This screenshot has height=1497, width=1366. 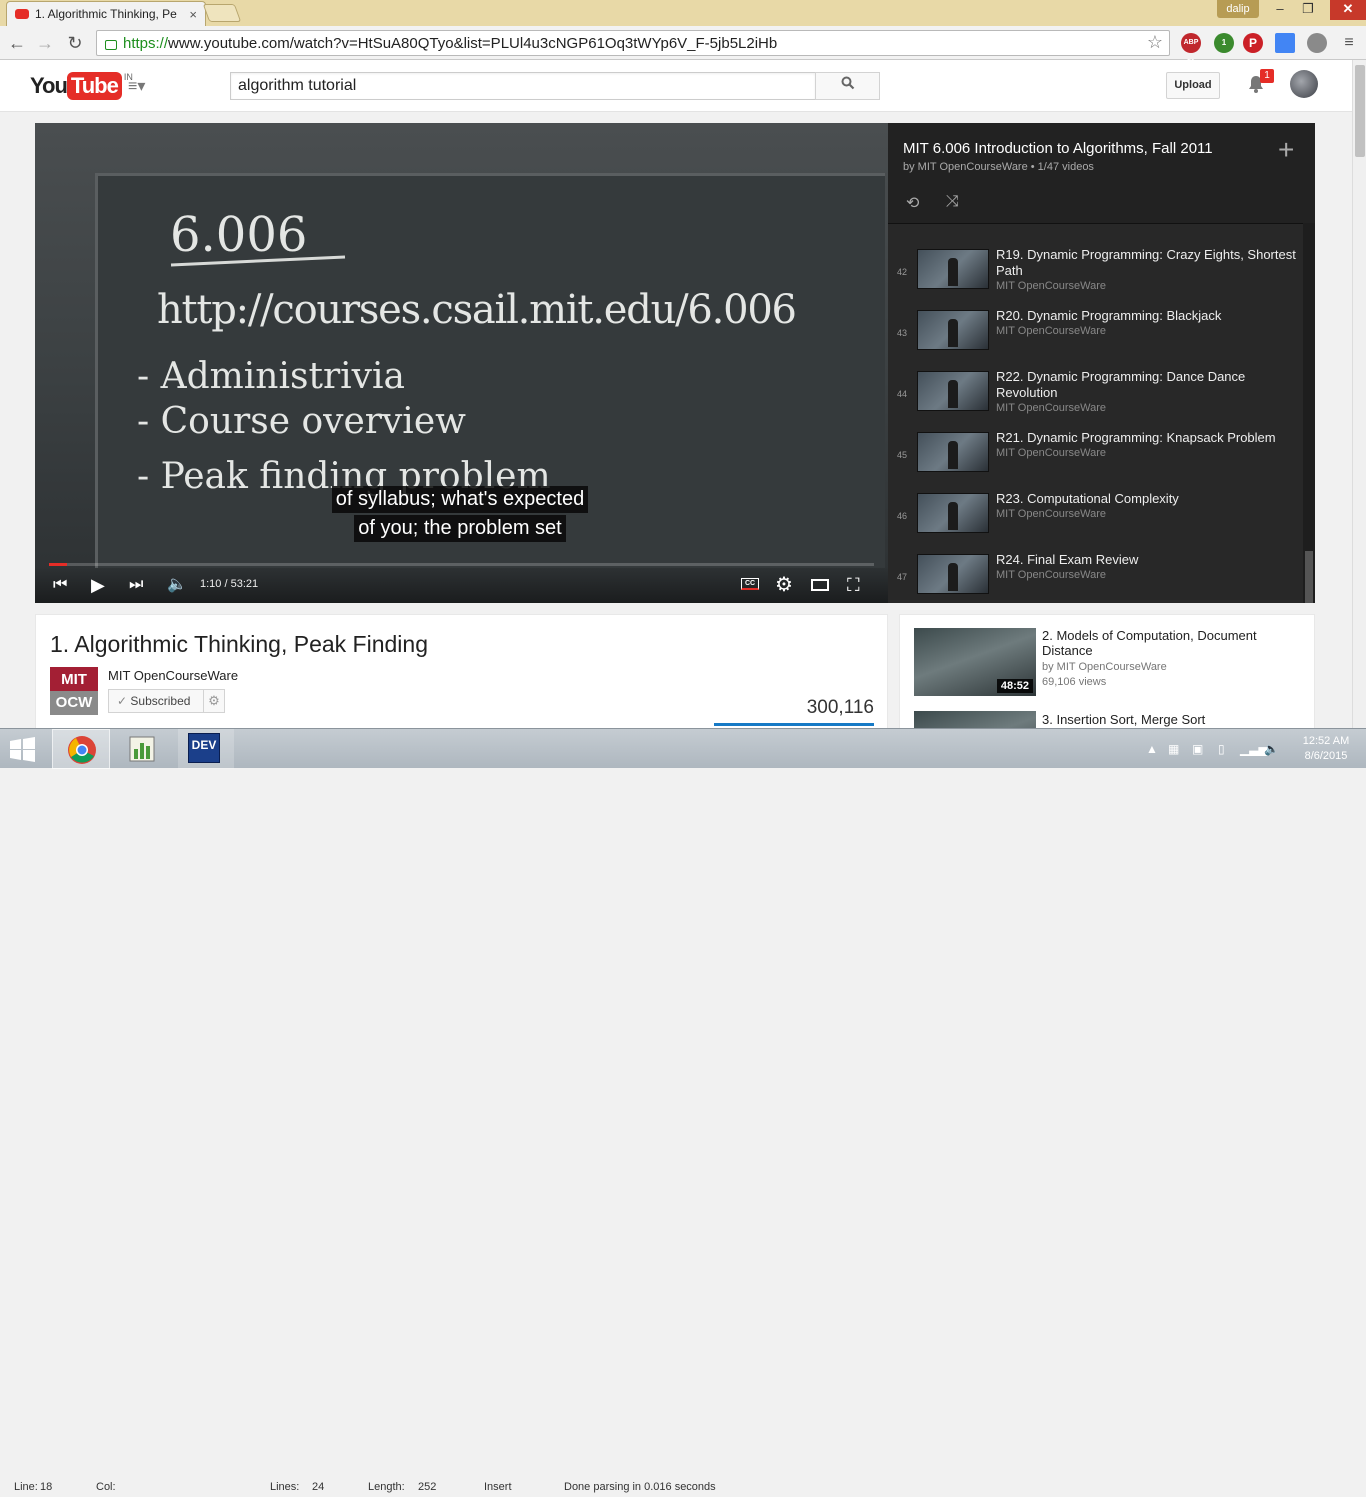 I want to click on user-avatar, so click(x=1304, y=84).